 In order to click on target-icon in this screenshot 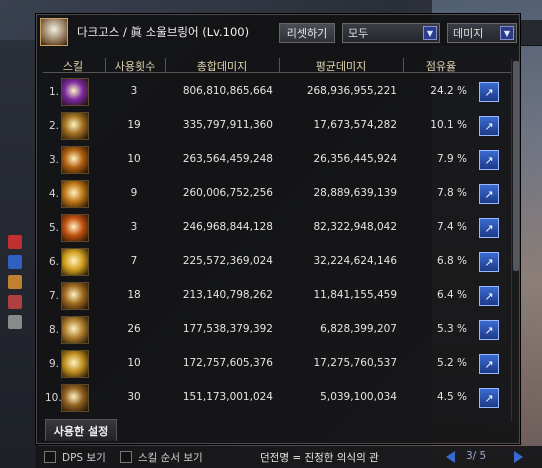, I will do `click(15, 302)`.